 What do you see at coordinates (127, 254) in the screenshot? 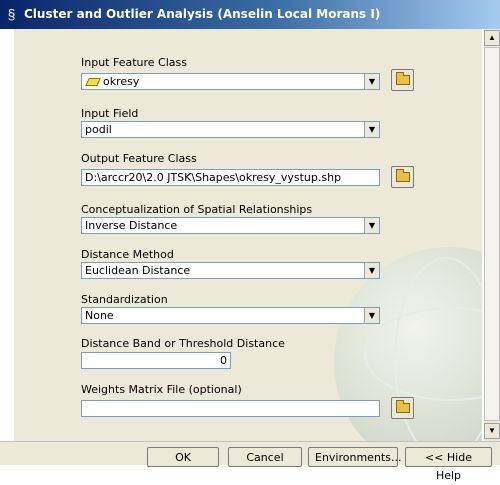
I see `distance-method-label: Distance Method` at bounding box center [127, 254].